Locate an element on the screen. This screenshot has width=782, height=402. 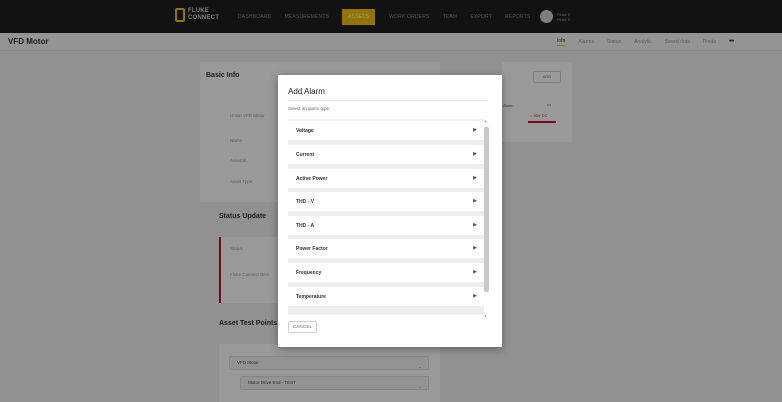
alarm-option-active-power: Active Power ▶ is located at coordinates (386, 178).